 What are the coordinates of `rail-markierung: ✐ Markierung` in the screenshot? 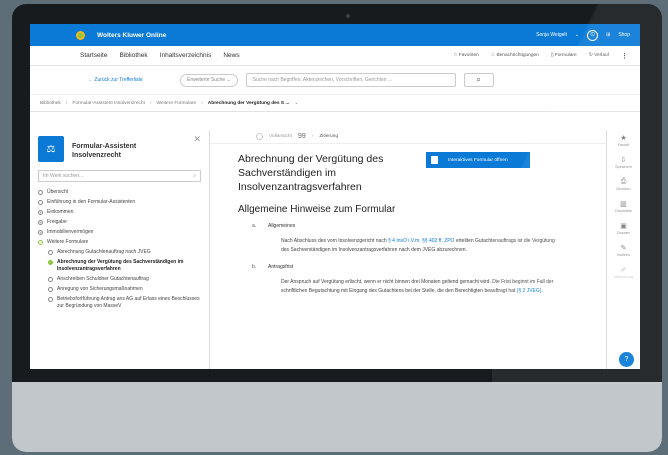 It's located at (623, 272).